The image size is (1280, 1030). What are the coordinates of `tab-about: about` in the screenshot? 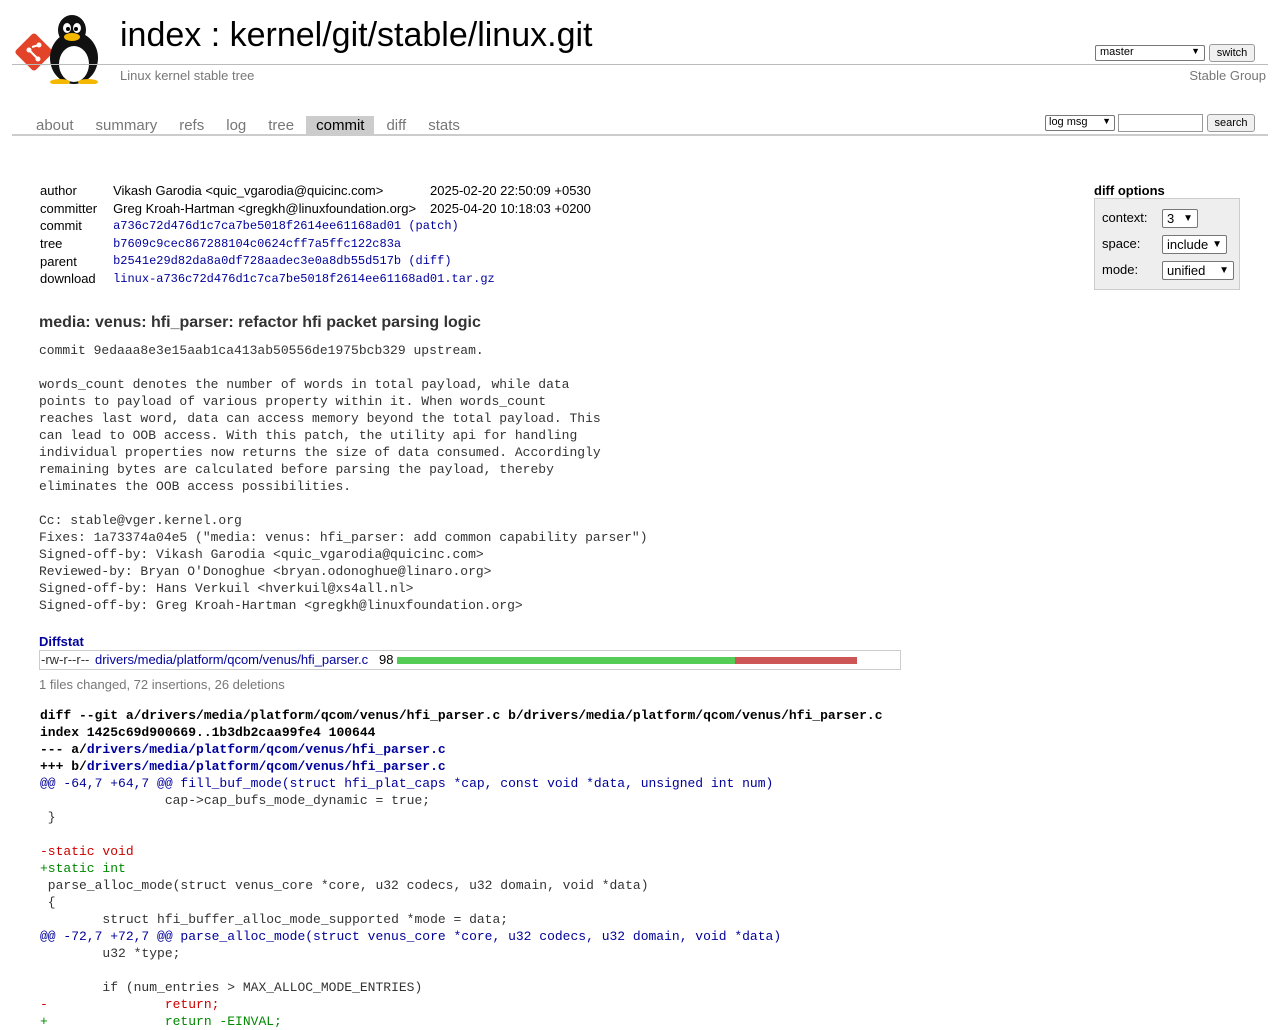 It's located at (55, 126).